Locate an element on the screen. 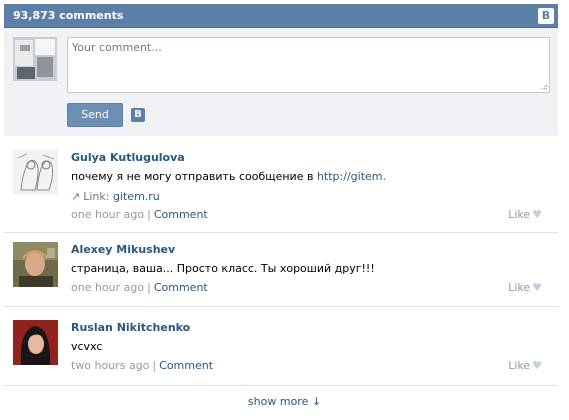  comment-input is located at coordinates (308, 65).